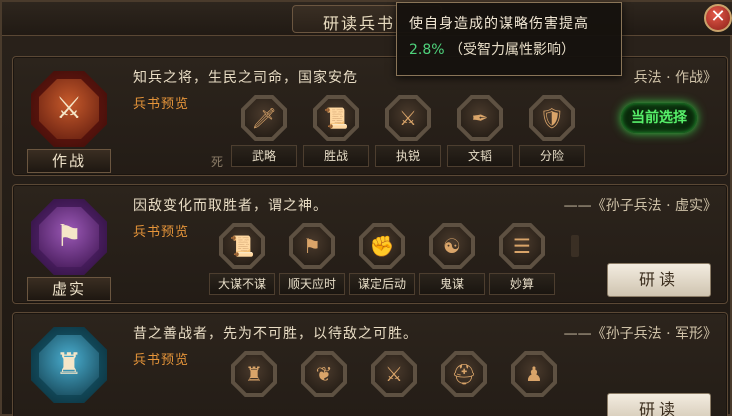  I want to click on book-quote: 因敌变化而取胜者，谓之神。, so click(230, 206).